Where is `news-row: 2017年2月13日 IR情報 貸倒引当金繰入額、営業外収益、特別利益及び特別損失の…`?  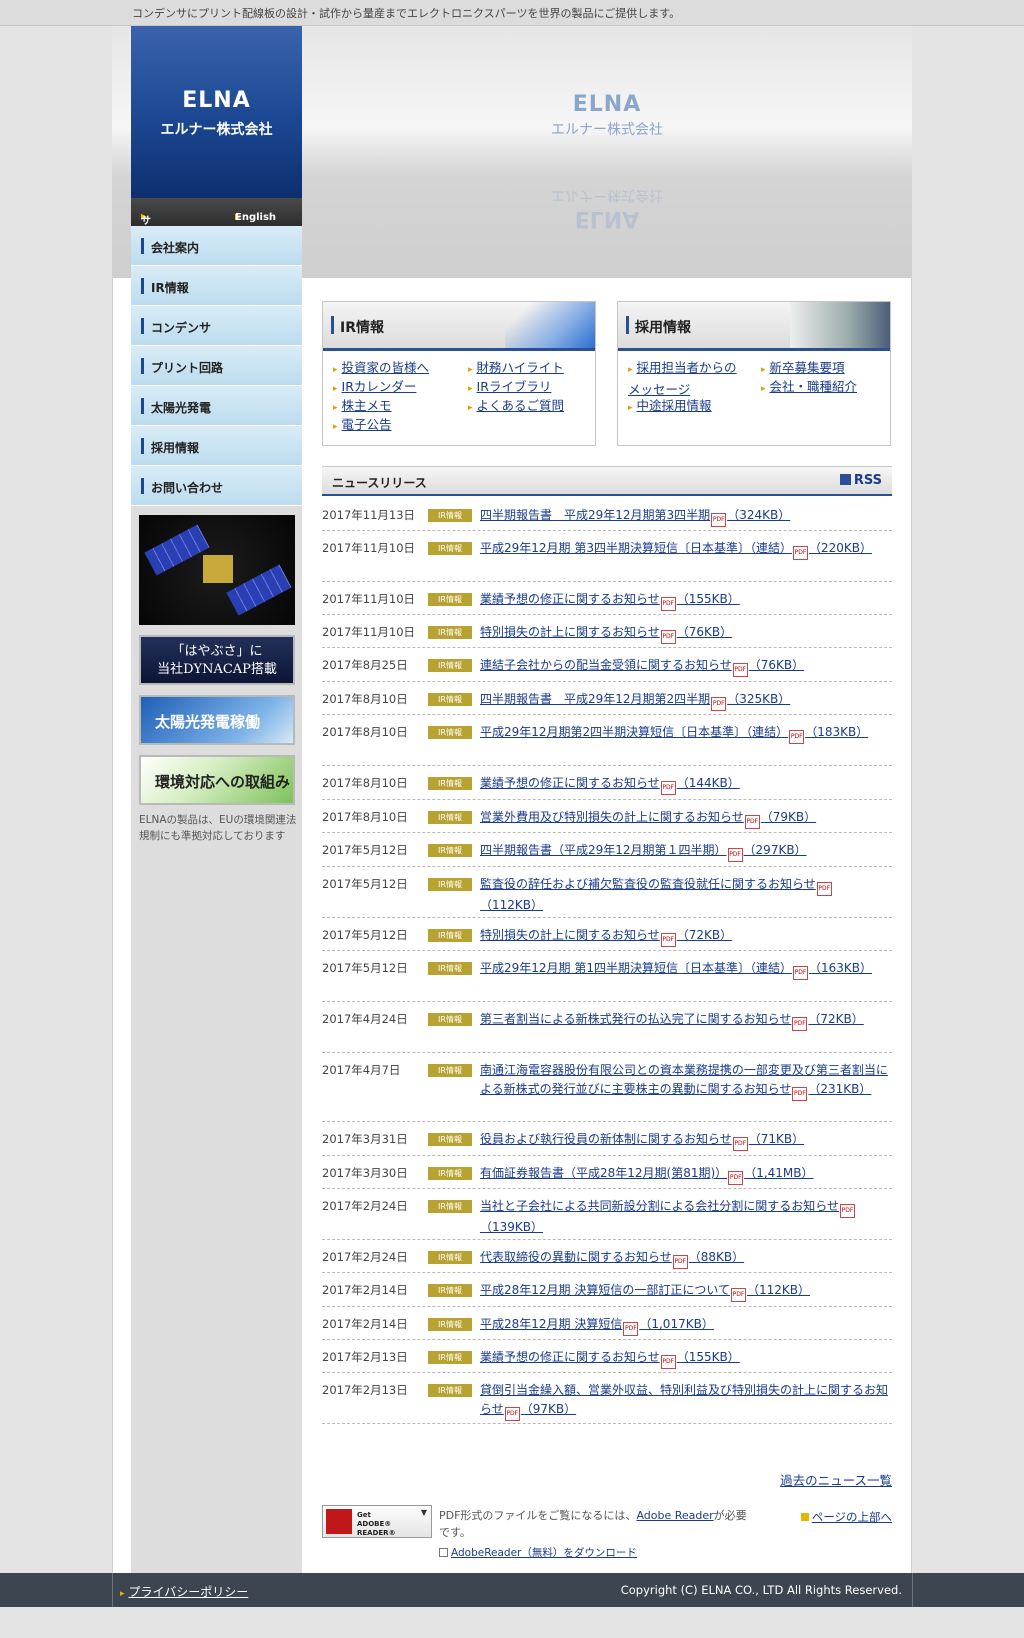 news-row: 2017年2月13日 IR情報 貸倒引当金繰入額、営業外収益、特別利益及び特別損失の… is located at coordinates (607, 1398).